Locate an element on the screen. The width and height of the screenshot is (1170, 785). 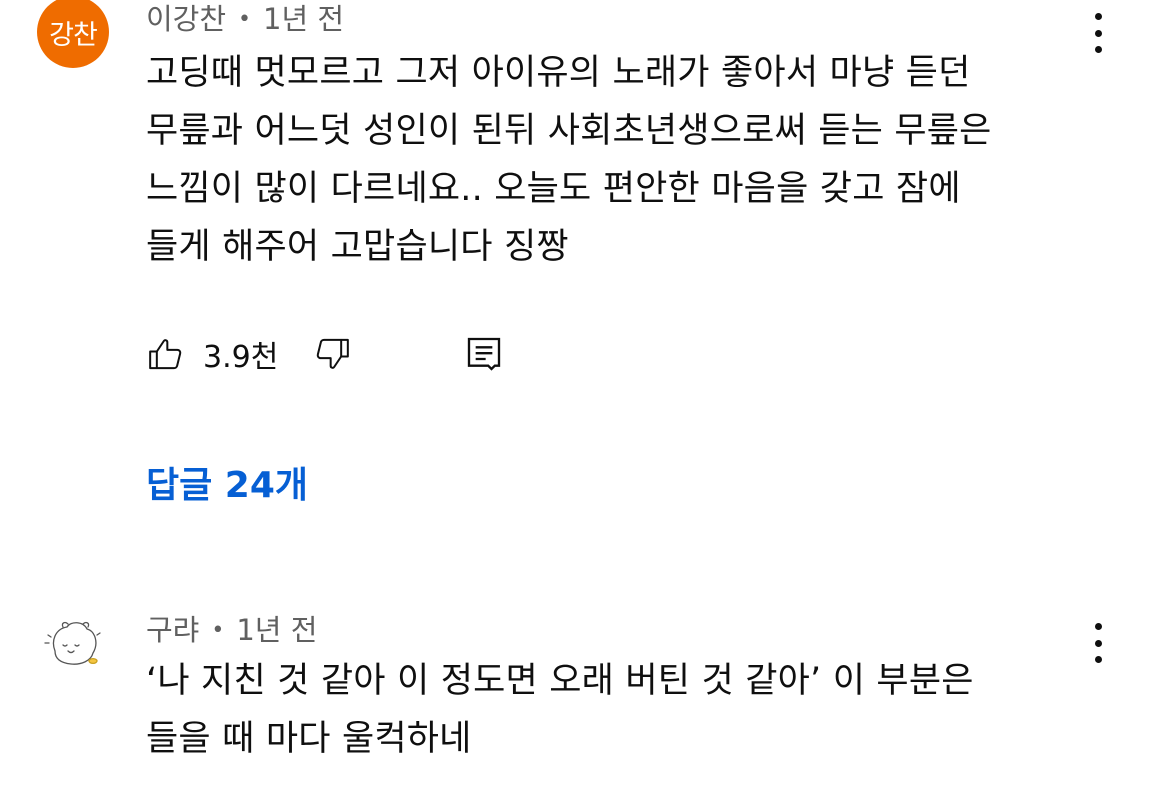
comment-line: 무릎과 어느덧 성인이 된뒤 사회초년생으로써 듣는 무릎은 is located at coordinates (569, 131).